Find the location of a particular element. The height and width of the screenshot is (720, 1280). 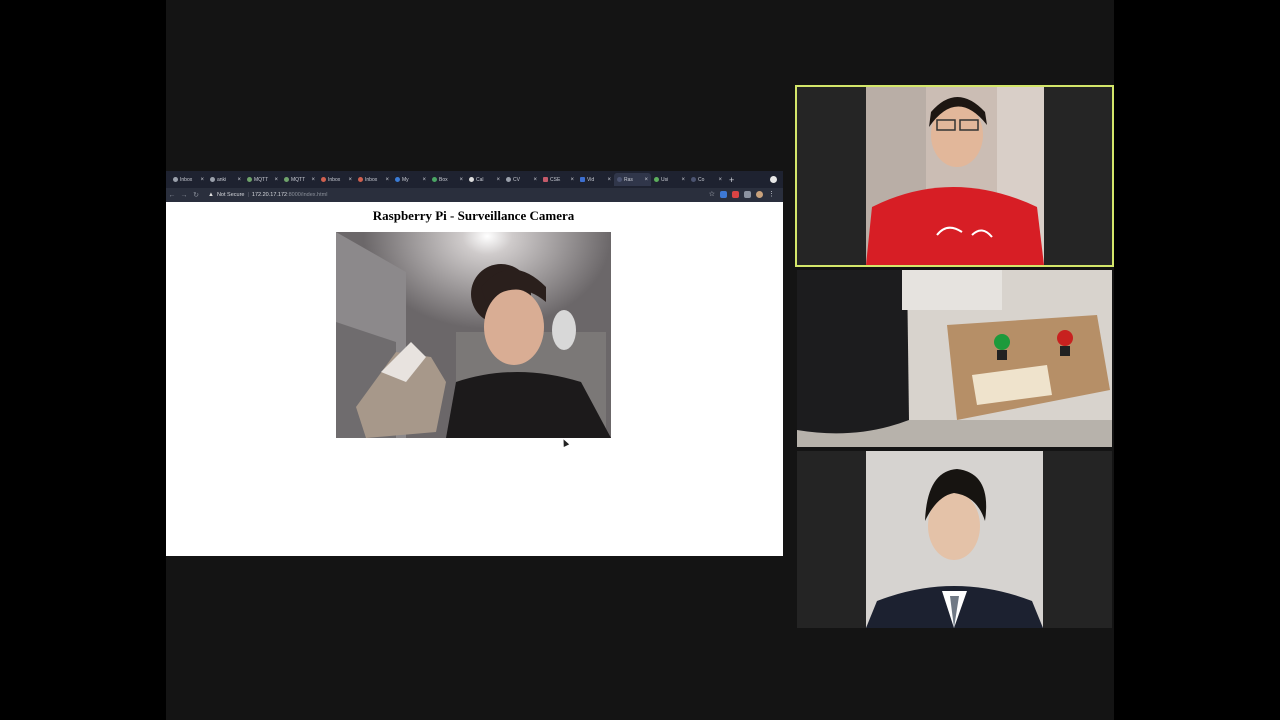

browser-tab: anki × is located at coordinates (225, 179).